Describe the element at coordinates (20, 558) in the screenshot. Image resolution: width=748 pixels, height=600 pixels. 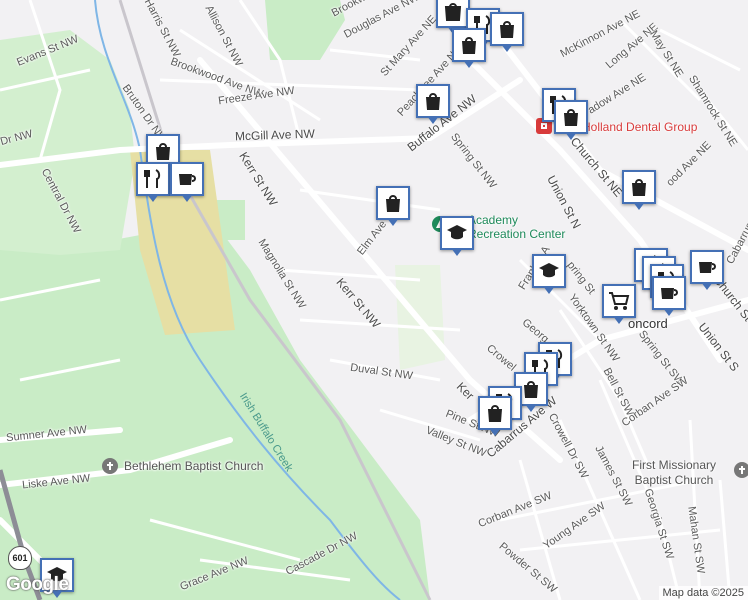
I see `highway-shield: 601` at that location.